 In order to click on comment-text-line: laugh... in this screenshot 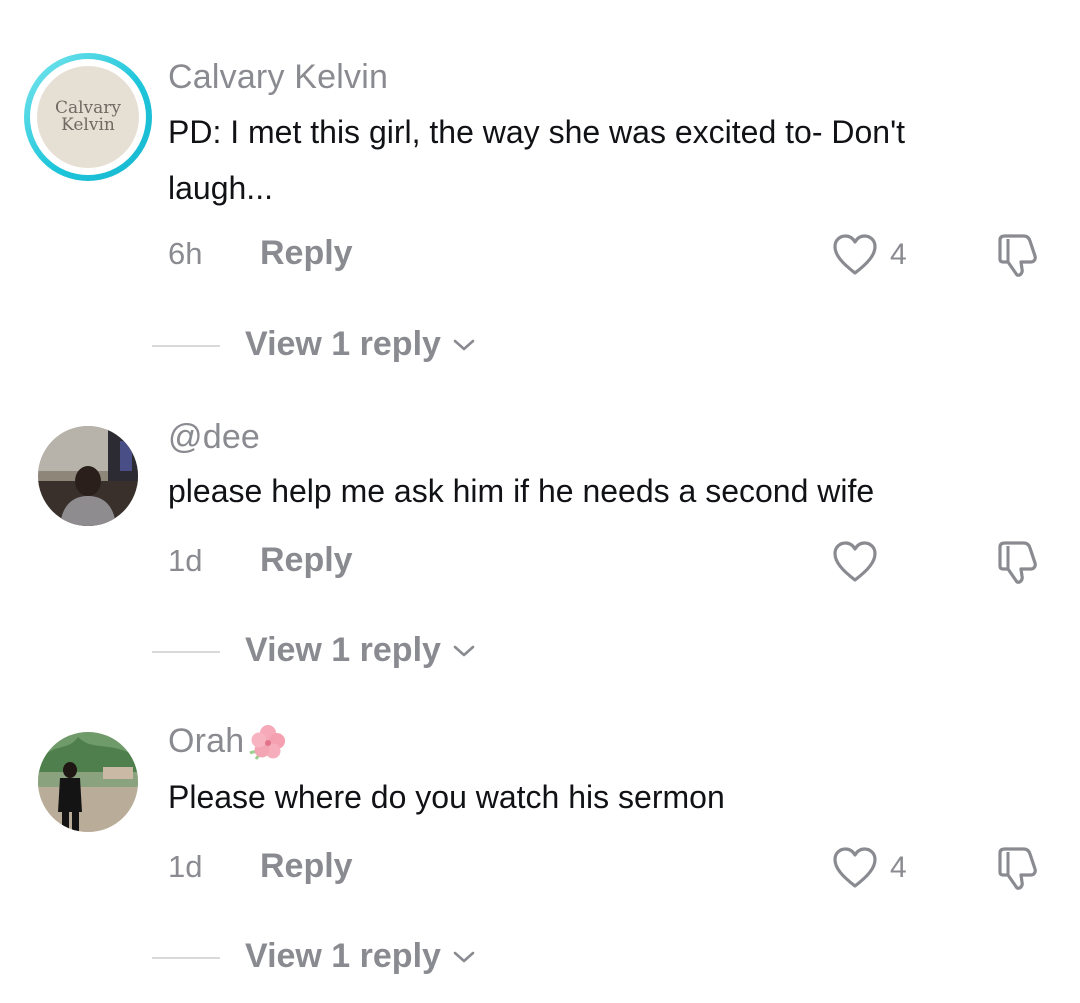, I will do `click(220, 188)`.